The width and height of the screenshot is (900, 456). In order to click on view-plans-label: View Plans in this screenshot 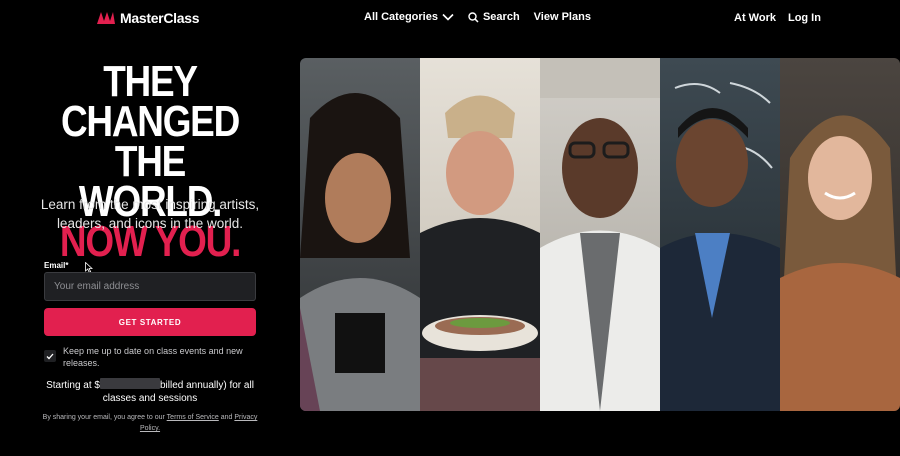, I will do `click(562, 17)`.